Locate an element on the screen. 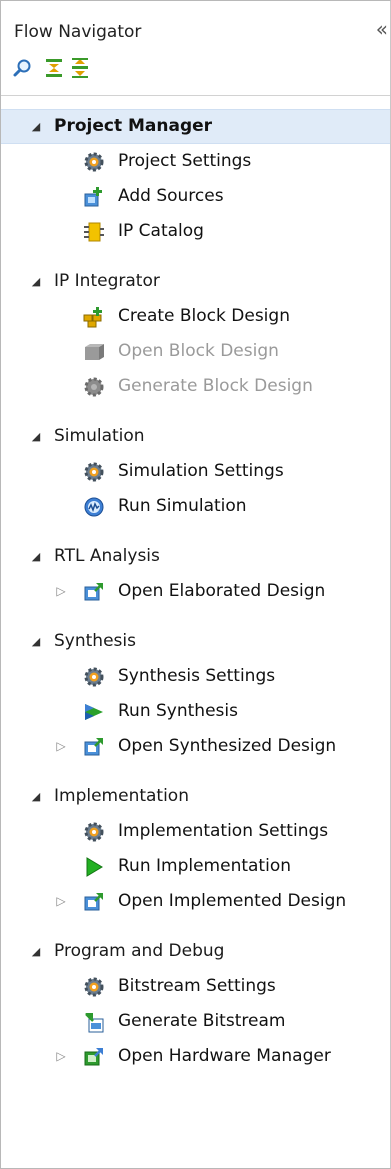  item-open-synthesized-design: ▷ Open Synthesized Design is located at coordinates (195, 746).